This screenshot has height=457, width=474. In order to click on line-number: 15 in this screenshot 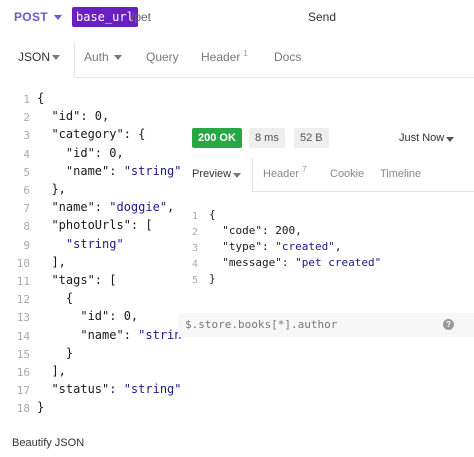, I will do `click(23, 354)`.